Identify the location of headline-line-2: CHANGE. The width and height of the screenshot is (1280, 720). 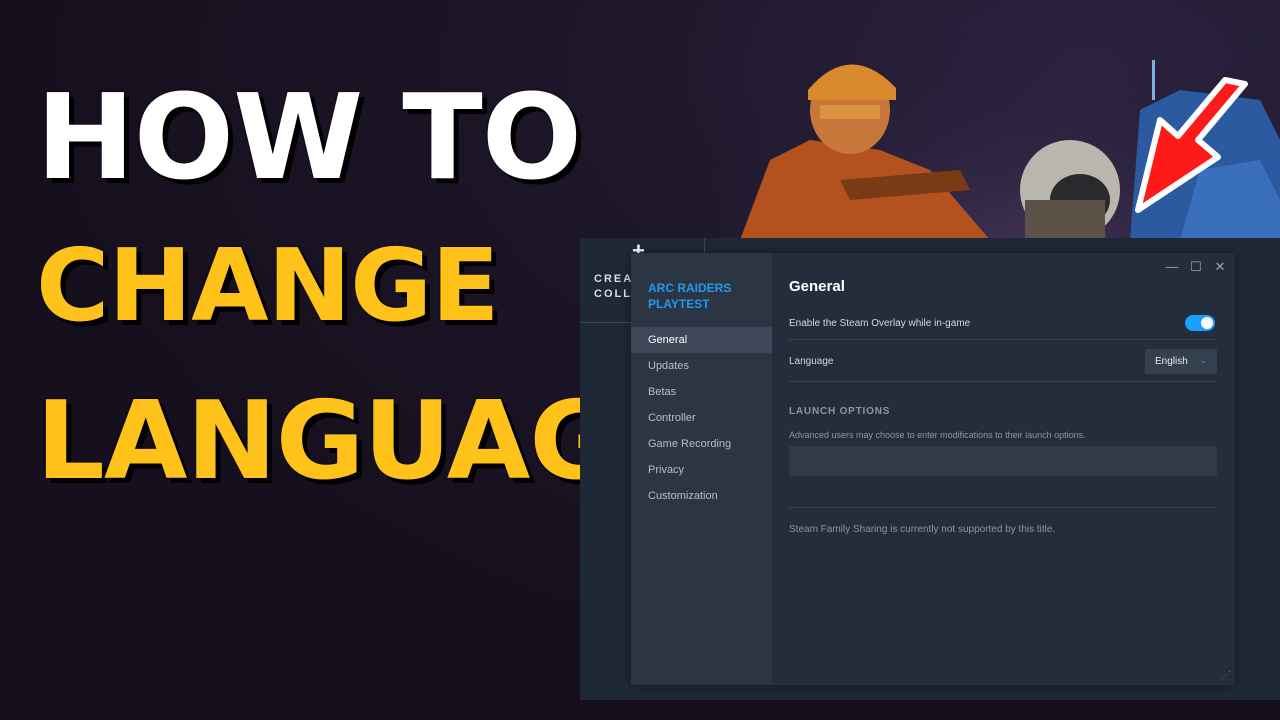
(268, 285).